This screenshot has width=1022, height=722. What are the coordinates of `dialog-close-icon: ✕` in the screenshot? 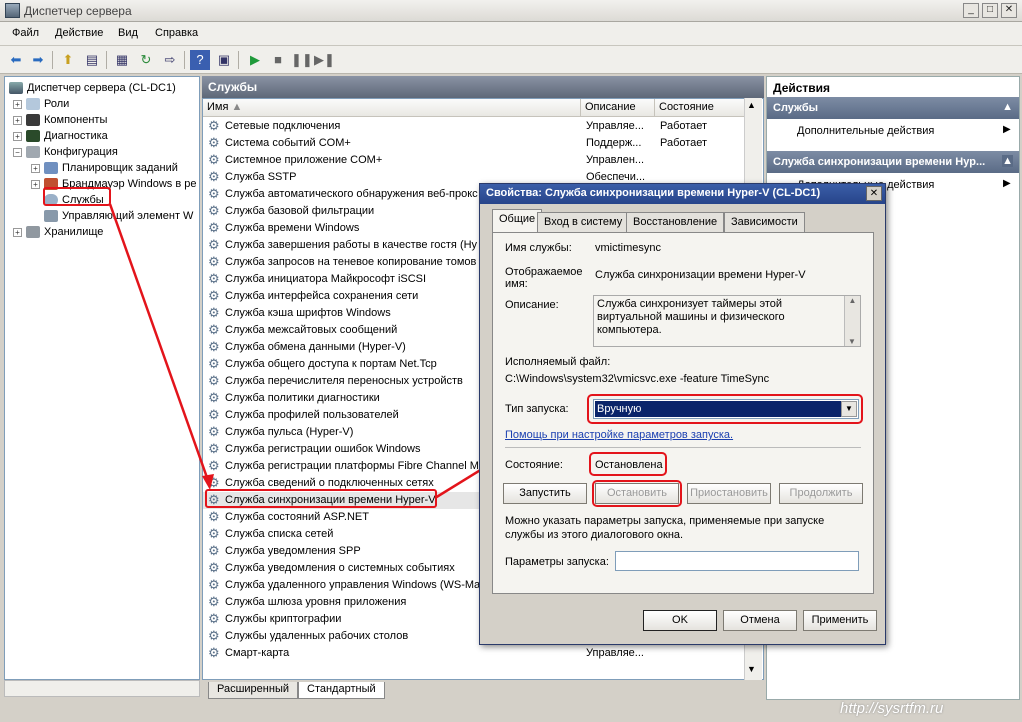 It's located at (874, 193).